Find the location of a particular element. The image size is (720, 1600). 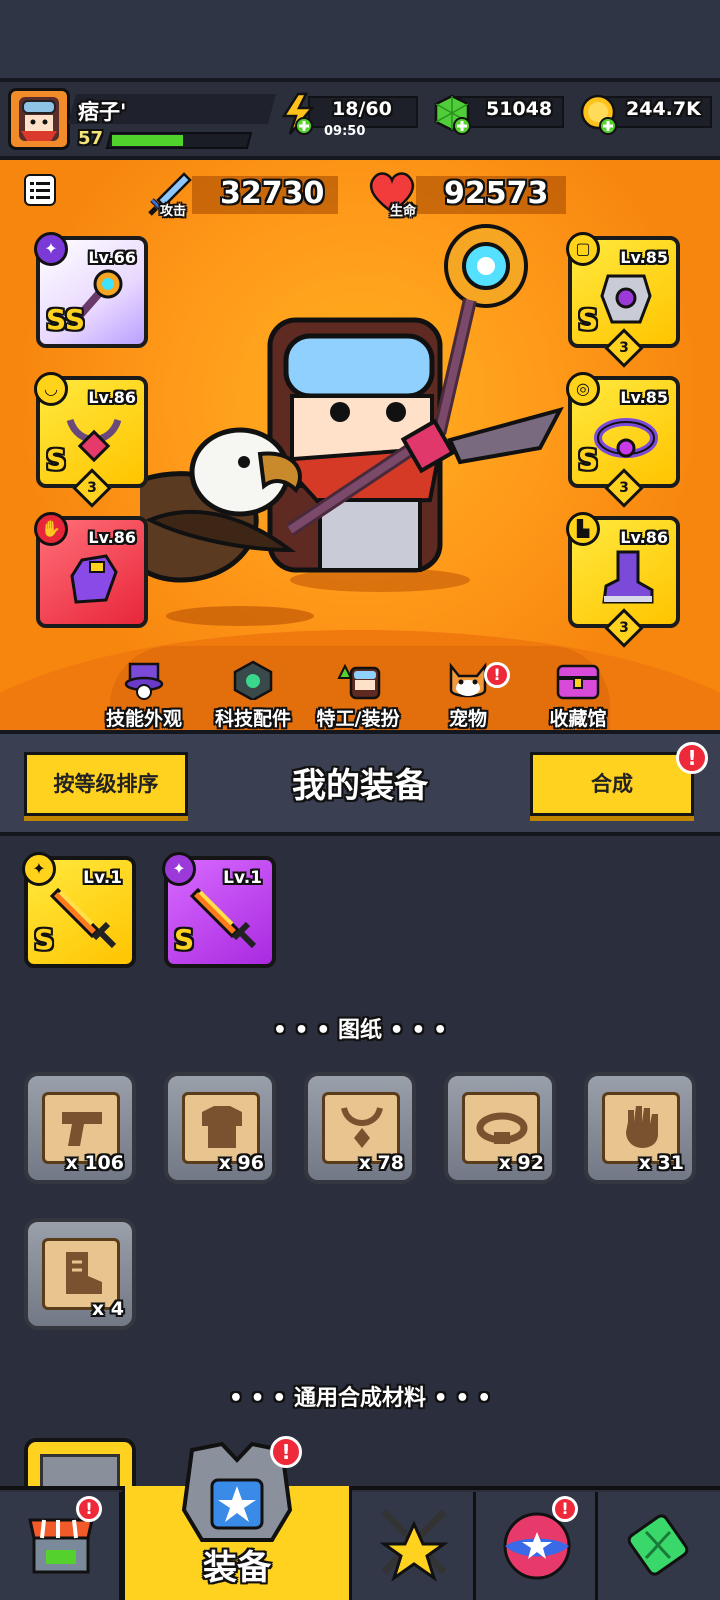

player-name: 痞子' is located at coordinates (102, 112).